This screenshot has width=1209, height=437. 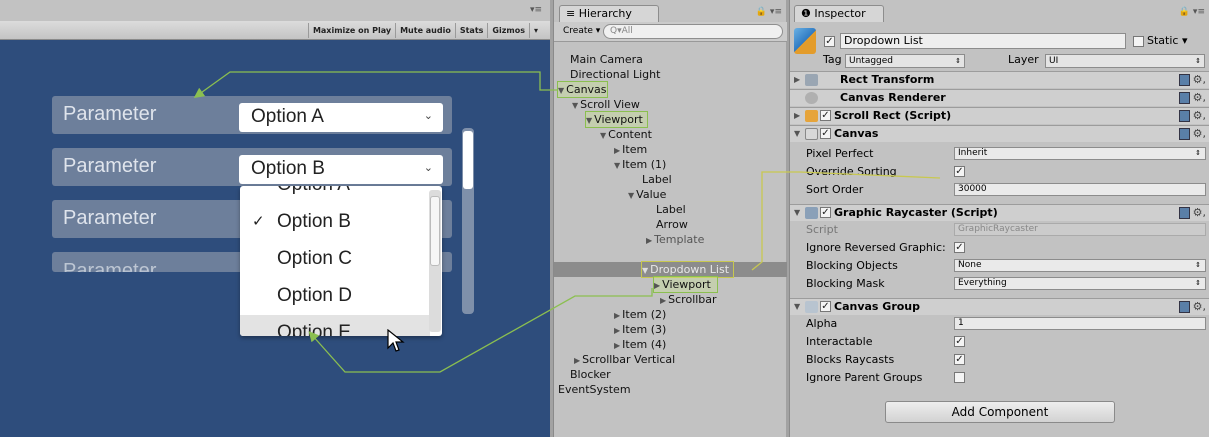 I want to click on graphic-raycaster-header: ▼ ✓ Graphic Raycaster (Script) ⚙,, so click(x=999, y=212).